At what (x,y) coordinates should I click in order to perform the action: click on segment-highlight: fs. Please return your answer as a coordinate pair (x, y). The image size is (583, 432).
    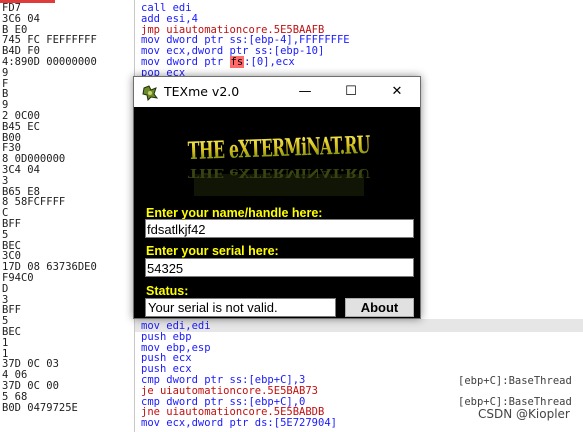
    Looking at the image, I should click on (237, 62).